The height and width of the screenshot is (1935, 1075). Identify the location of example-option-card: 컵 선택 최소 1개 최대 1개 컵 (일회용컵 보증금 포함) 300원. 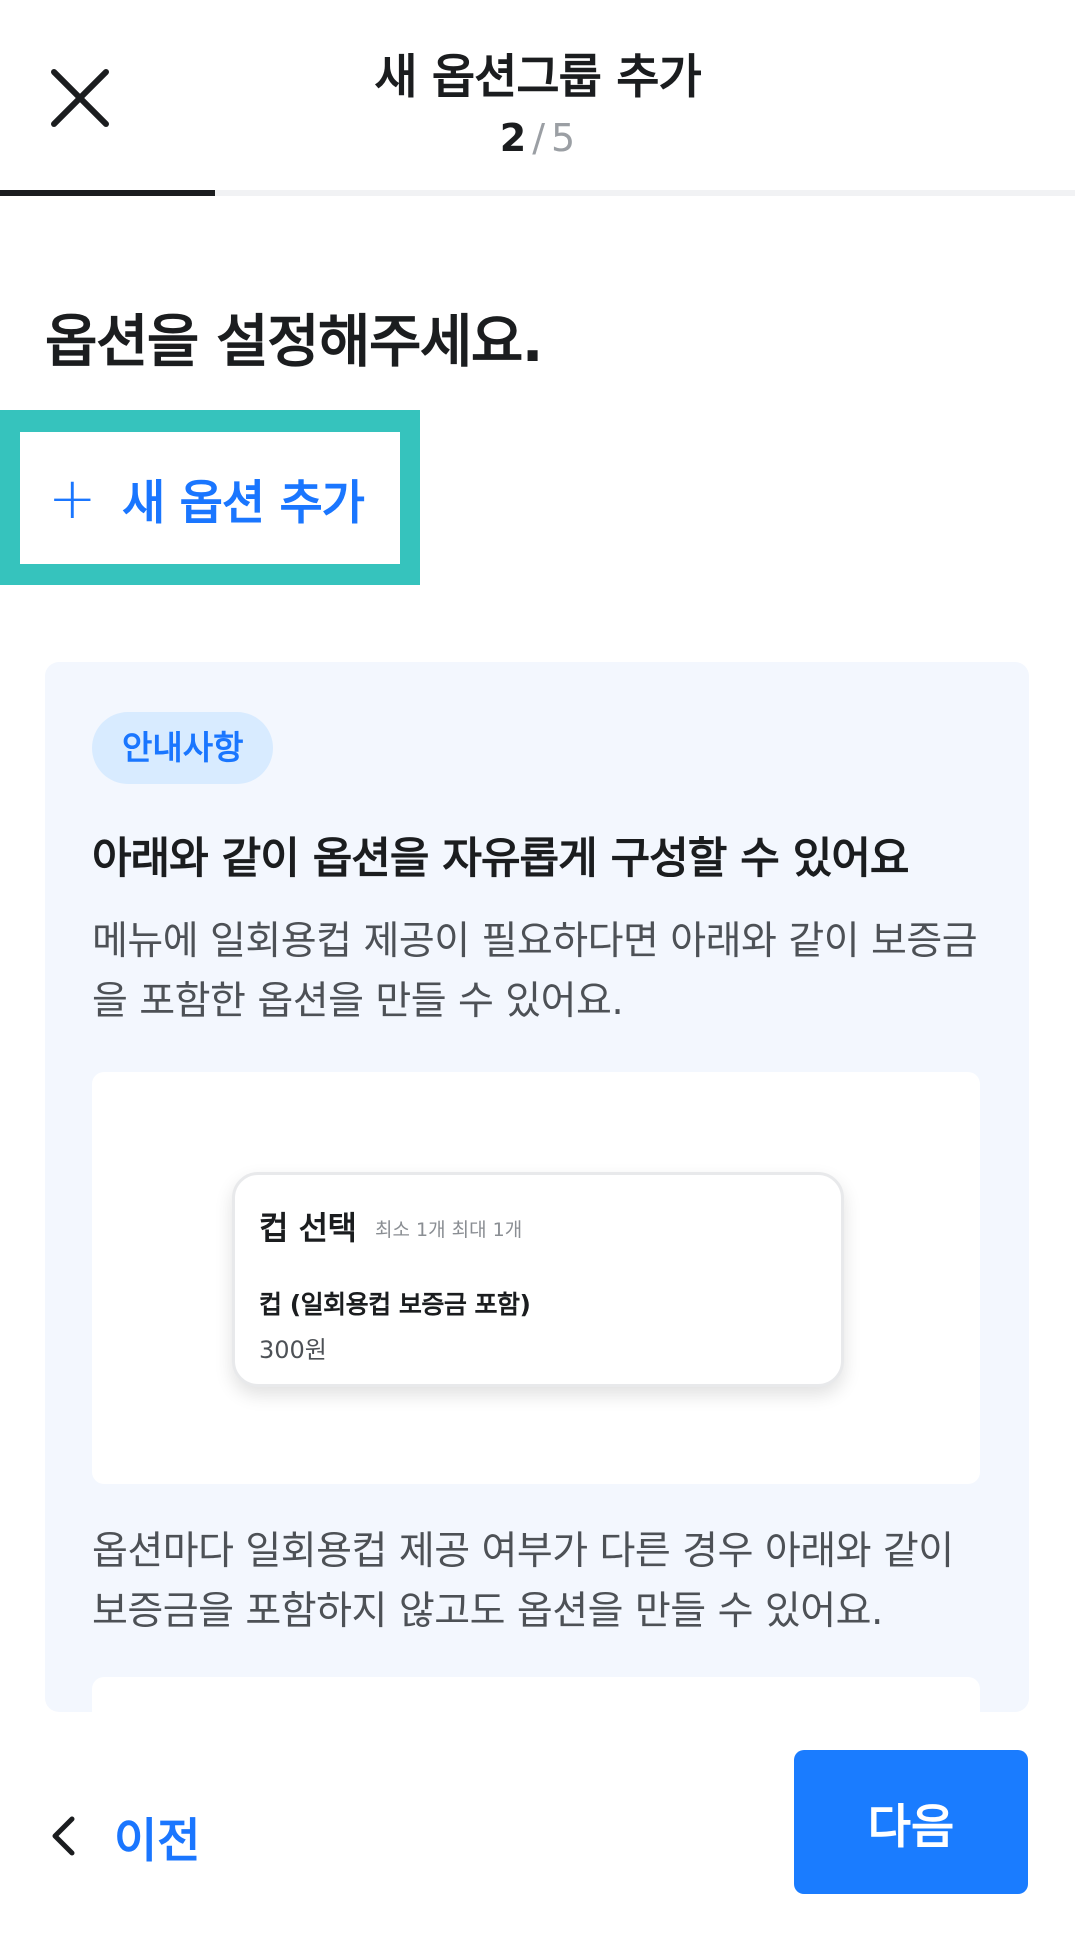
(538, 1279).